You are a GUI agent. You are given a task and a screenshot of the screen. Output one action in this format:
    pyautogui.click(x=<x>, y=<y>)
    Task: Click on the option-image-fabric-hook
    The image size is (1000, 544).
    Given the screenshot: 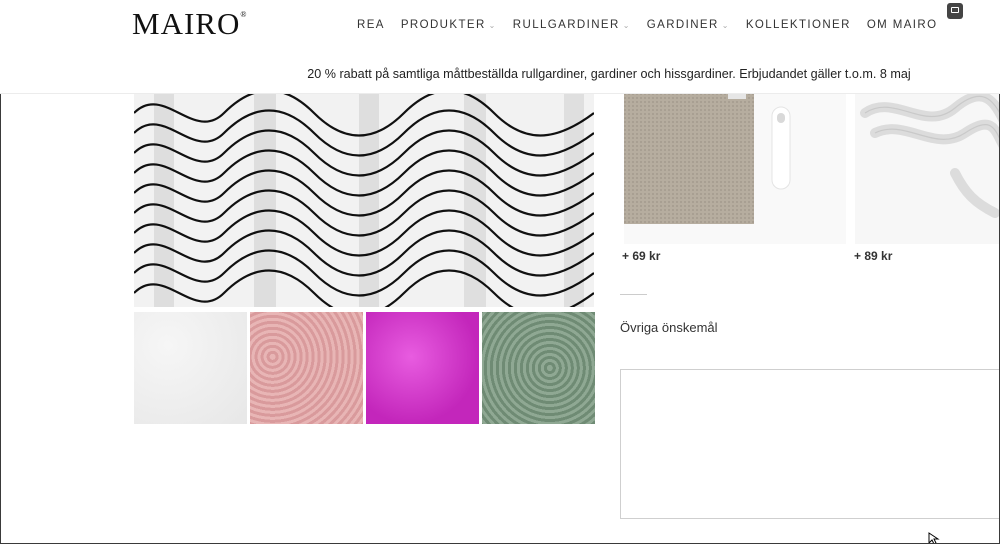 What is the action you would take?
    pyautogui.click(x=735, y=168)
    